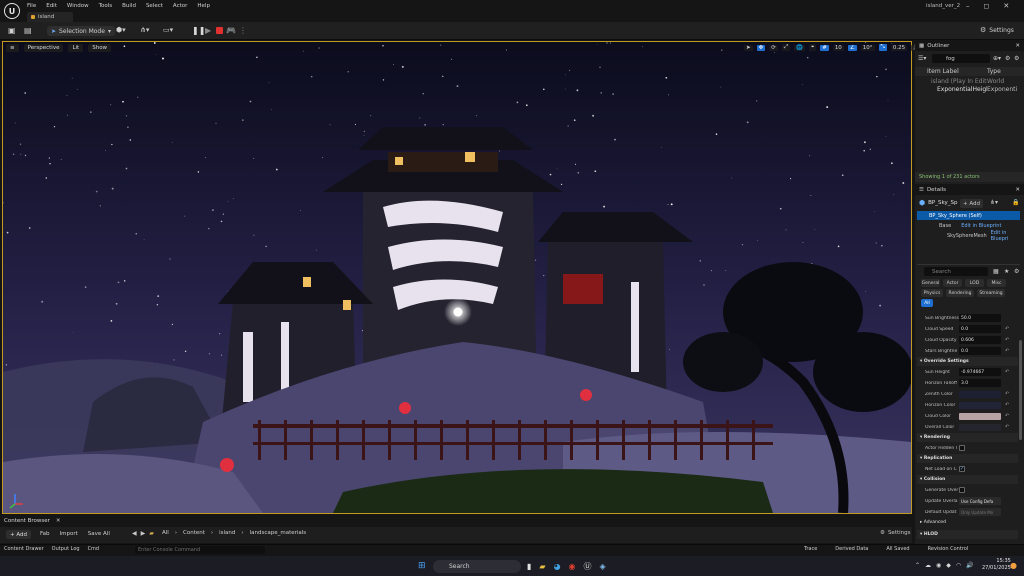 The width and height of the screenshot is (1024, 576). What do you see at coordinates (1013, 565) in the screenshot?
I see `notification-icon: ●` at bounding box center [1013, 565].